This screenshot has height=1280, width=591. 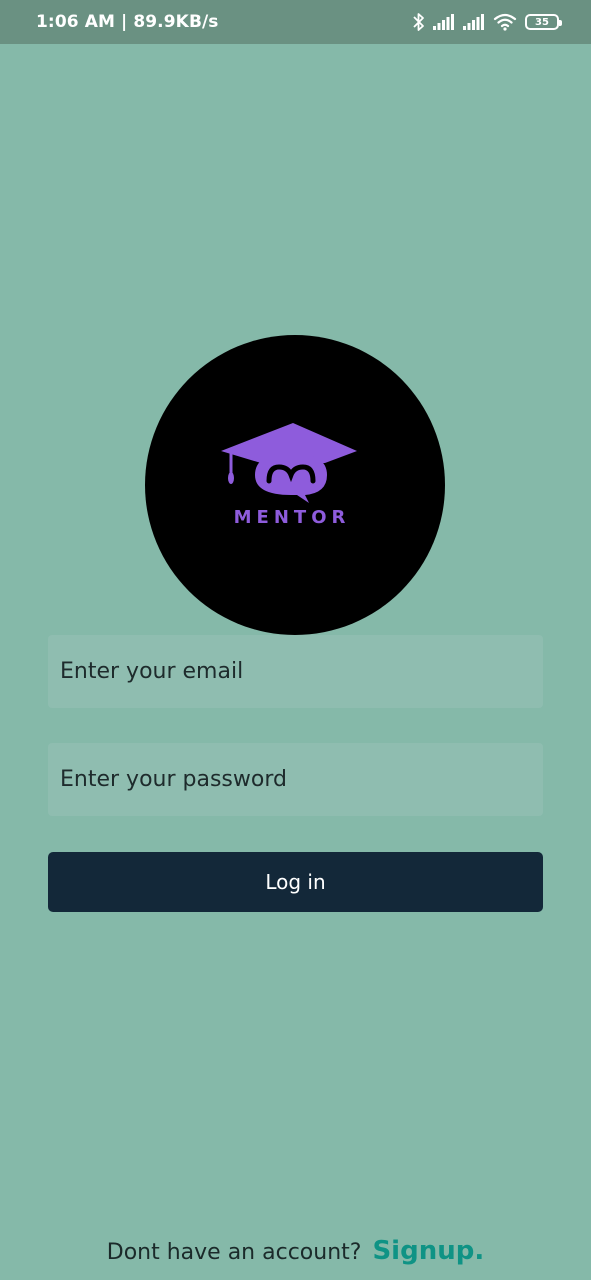 I want to click on password-field, so click(x=295, y=779).